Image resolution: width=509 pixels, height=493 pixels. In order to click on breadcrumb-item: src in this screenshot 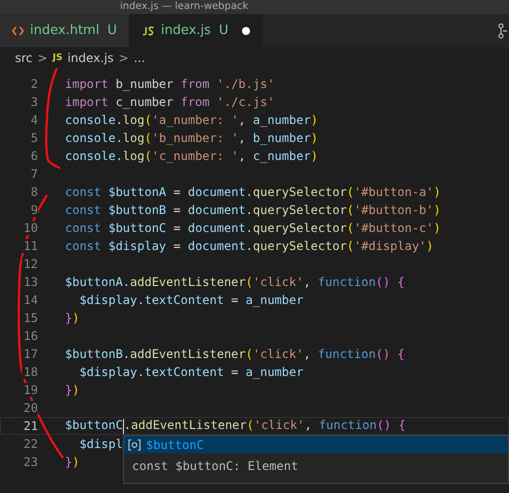, I will do `click(24, 57)`.